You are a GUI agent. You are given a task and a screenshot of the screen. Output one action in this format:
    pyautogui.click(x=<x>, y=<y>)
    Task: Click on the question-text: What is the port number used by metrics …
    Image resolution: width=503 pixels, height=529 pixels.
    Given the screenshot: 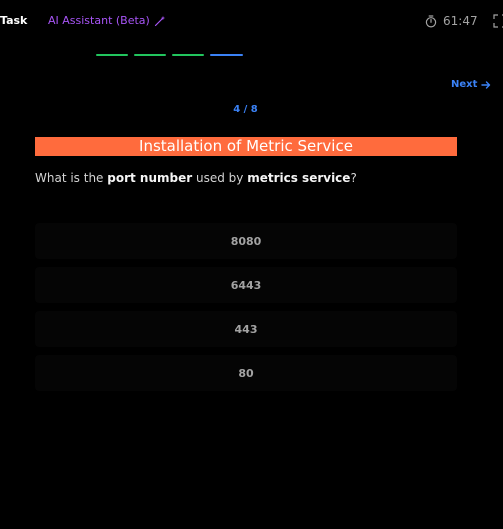 What is the action you would take?
    pyautogui.click(x=196, y=178)
    